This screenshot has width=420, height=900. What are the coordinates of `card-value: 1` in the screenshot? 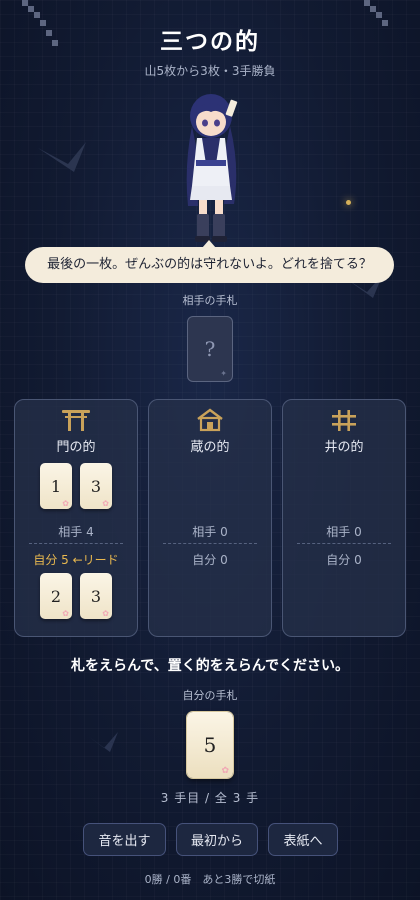 It's located at (56, 486).